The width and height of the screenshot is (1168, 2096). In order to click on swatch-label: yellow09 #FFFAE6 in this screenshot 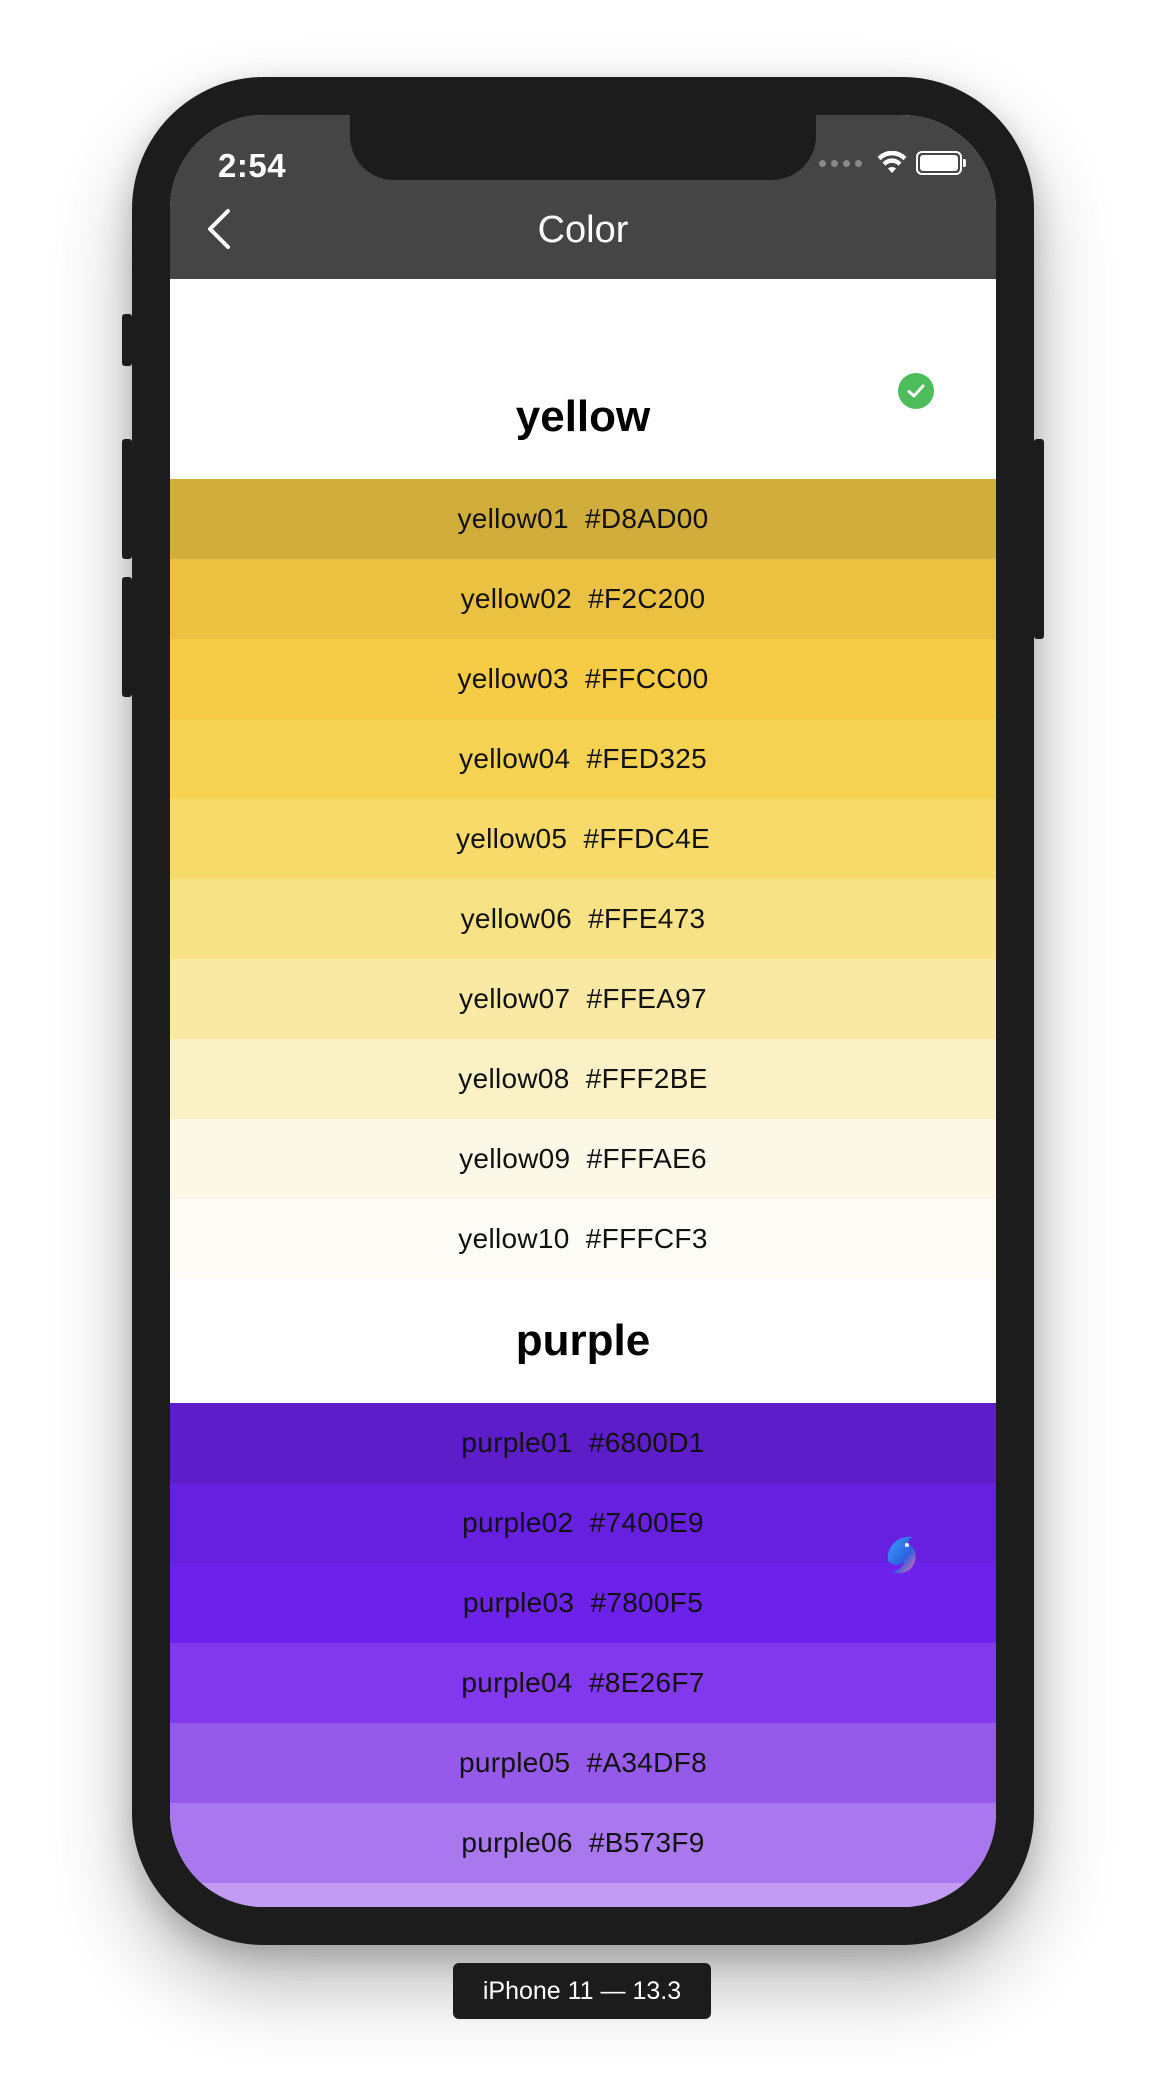, I will do `click(583, 1158)`.